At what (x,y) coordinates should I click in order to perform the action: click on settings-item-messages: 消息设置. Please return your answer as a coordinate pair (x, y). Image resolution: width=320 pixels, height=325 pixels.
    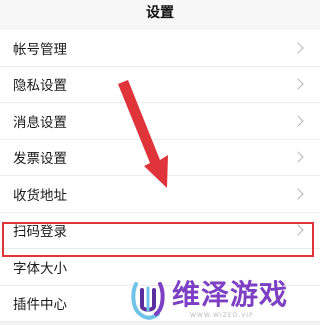
    Looking at the image, I should click on (160, 121).